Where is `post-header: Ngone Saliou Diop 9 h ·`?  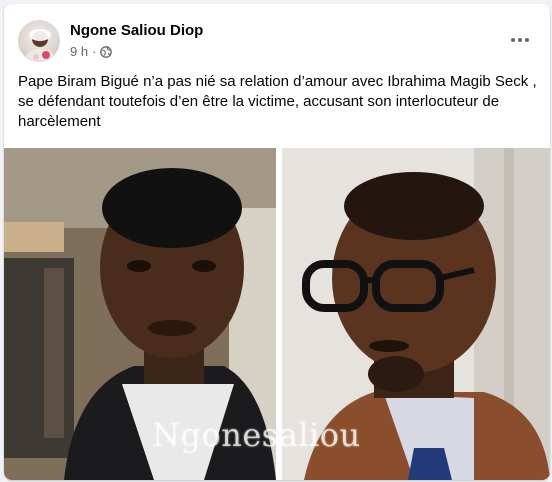
post-header: Ngone Saliou Diop 9 h · is located at coordinates (277, 39).